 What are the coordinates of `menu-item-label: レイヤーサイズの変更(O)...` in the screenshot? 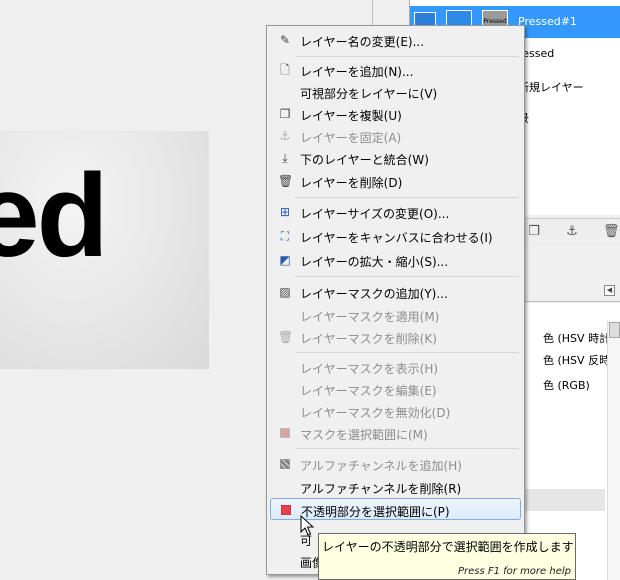 It's located at (375, 214).